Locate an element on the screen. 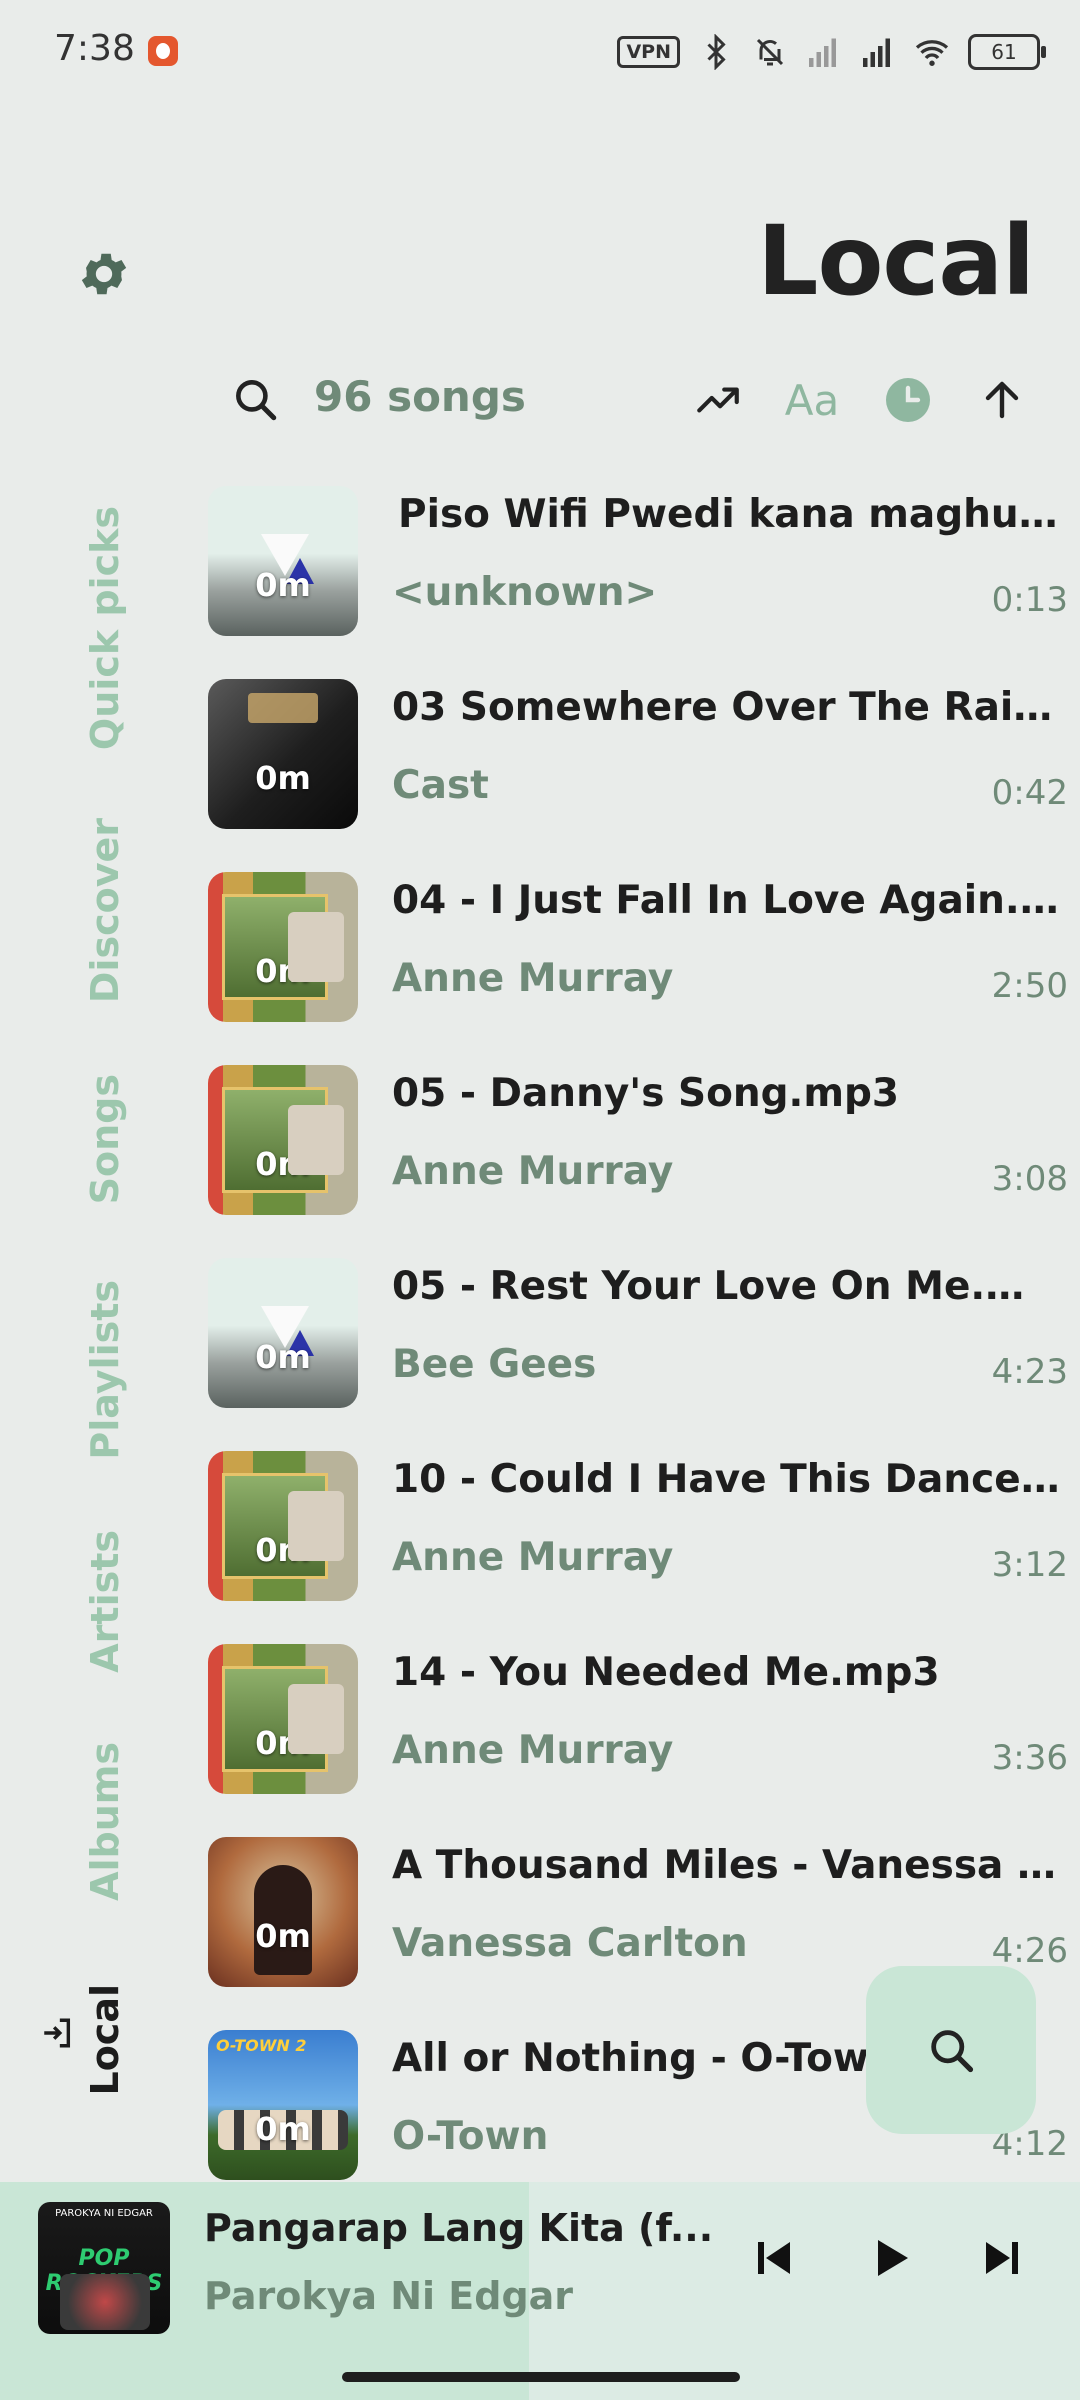 Image resolution: width=1080 pixels, height=2400 pixels. nav-quick-picks: Quick picks is located at coordinates (105, 628).